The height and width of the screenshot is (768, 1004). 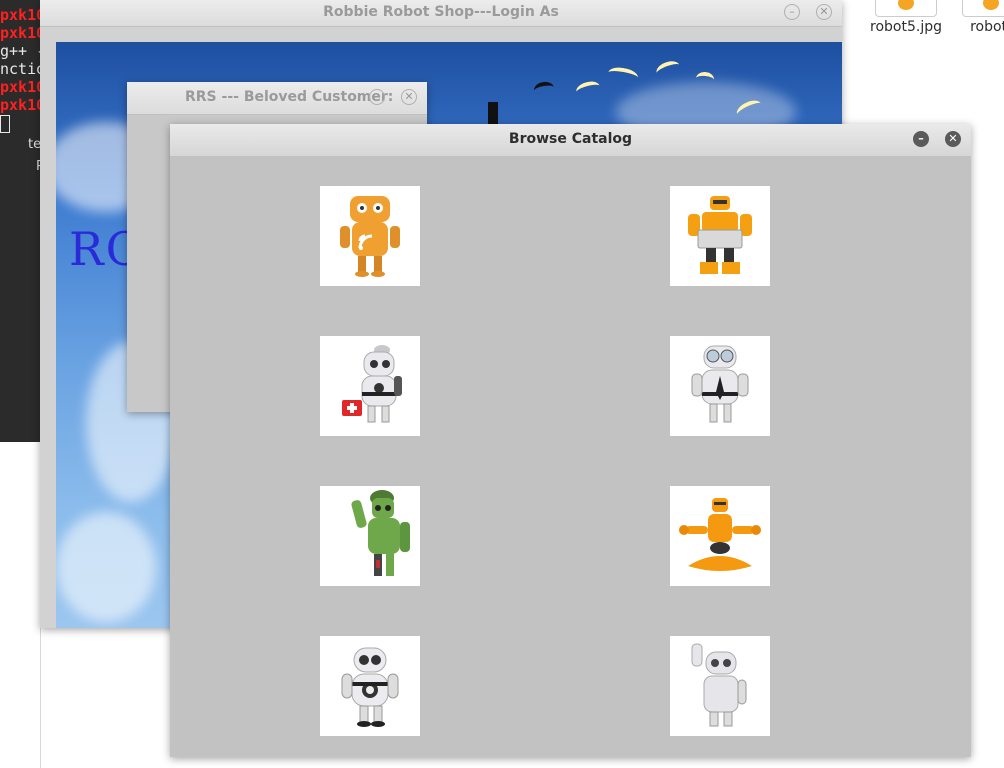 I want to click on catalog-window-title: Browse Catalog, so click(x=570, y=139).